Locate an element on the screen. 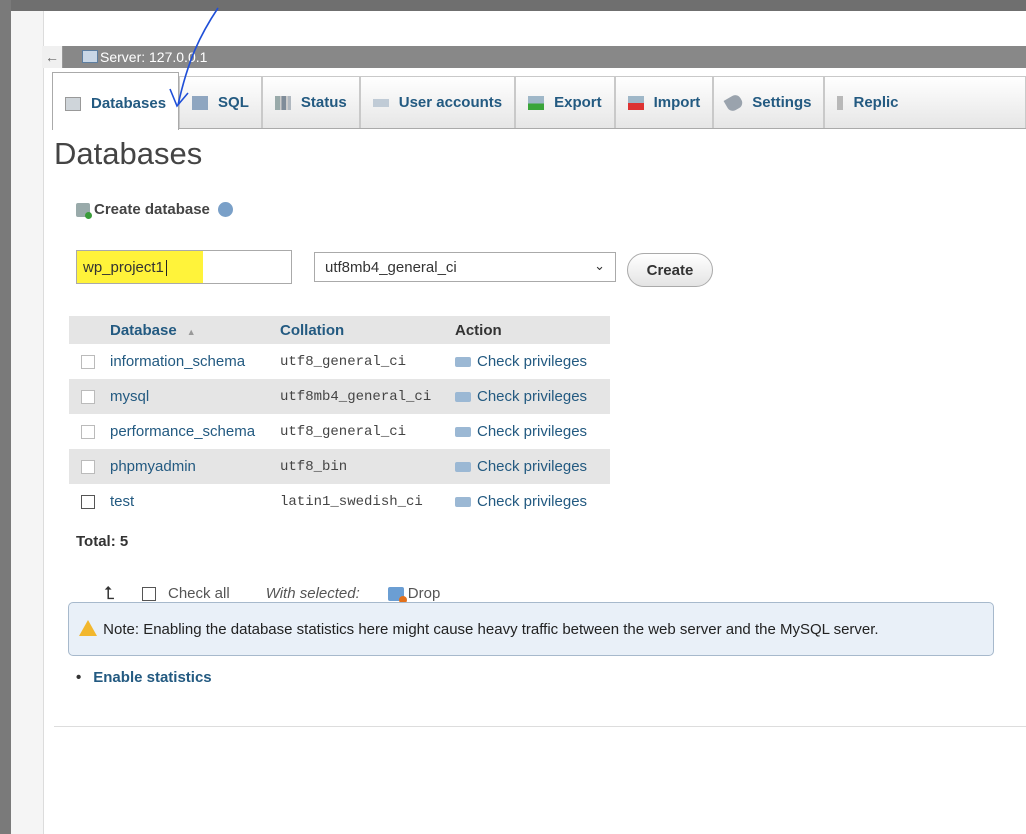 The image size is (1026, 834). replication-icon is located at coordinates (840, 103).